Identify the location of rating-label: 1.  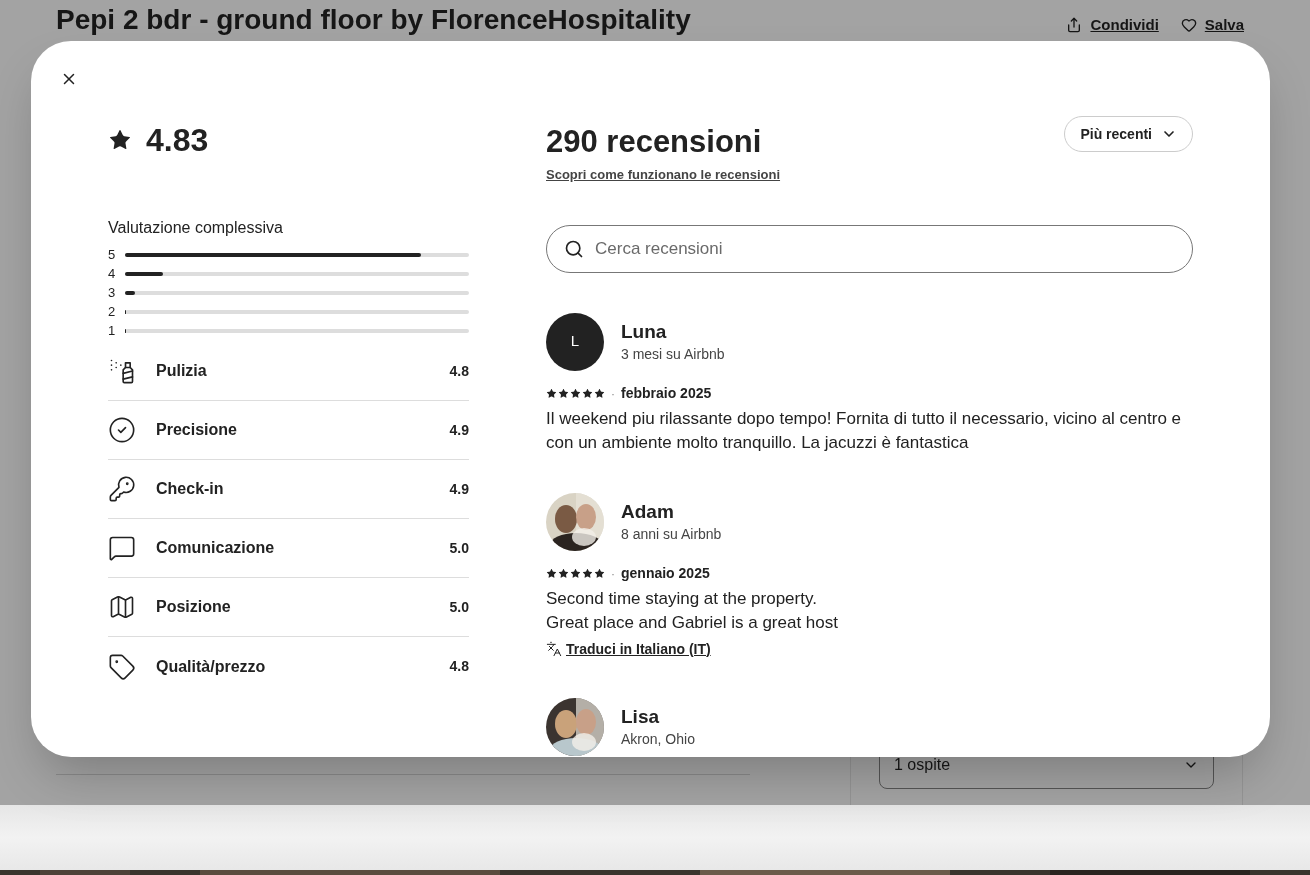
(112, 330).